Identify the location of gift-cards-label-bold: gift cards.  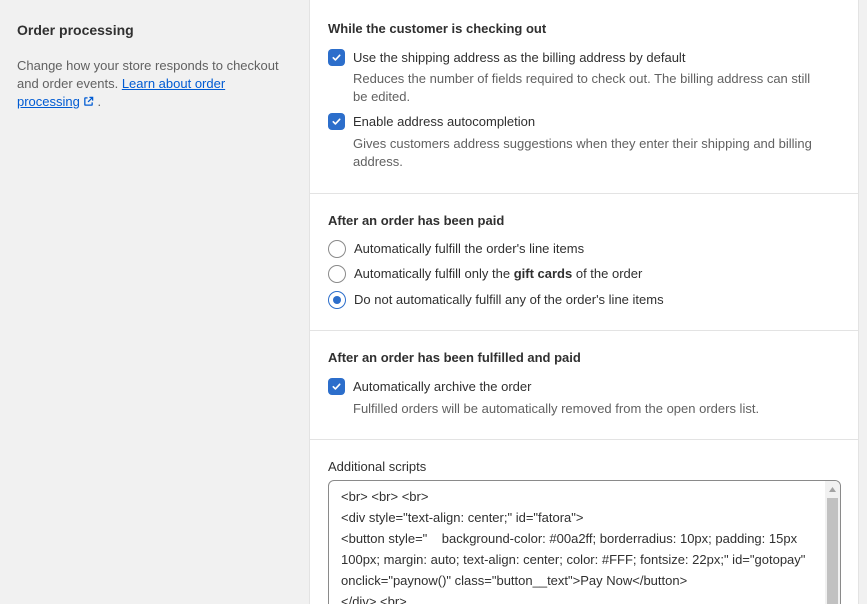
(543, 273).